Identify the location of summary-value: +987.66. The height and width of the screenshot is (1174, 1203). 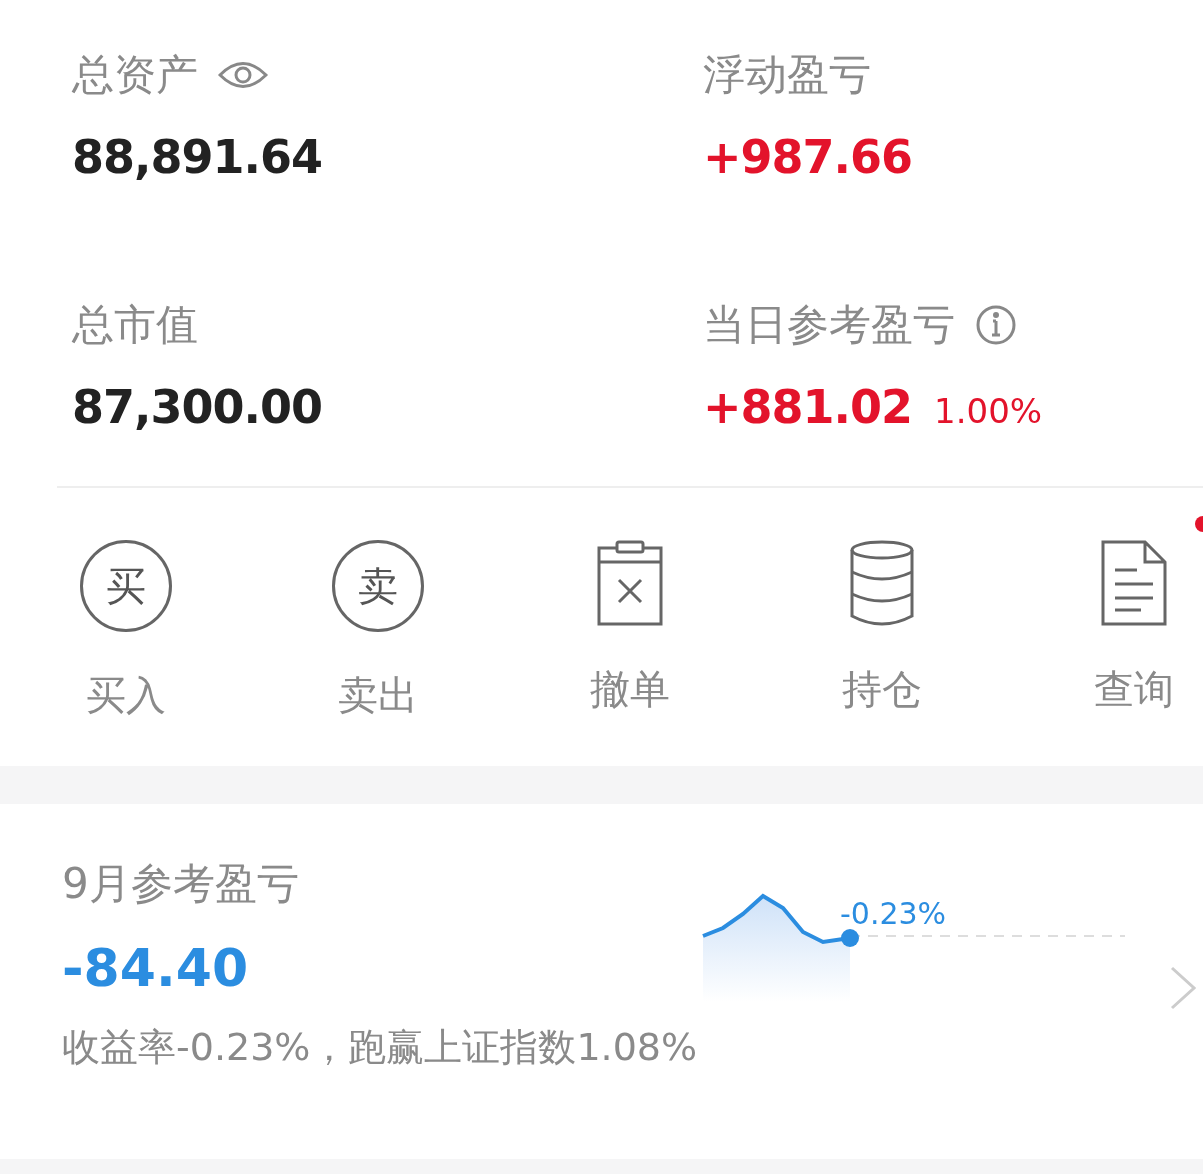
(808, 157).